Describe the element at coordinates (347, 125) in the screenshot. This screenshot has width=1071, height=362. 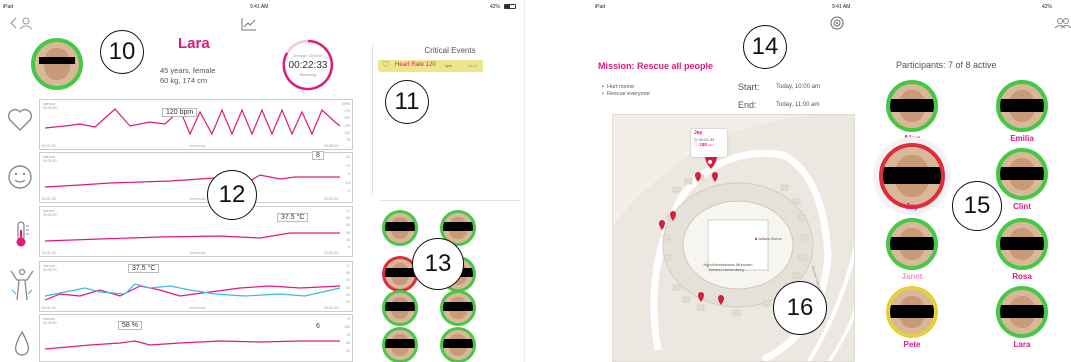
I see `y-tick-label: 125` at that location.